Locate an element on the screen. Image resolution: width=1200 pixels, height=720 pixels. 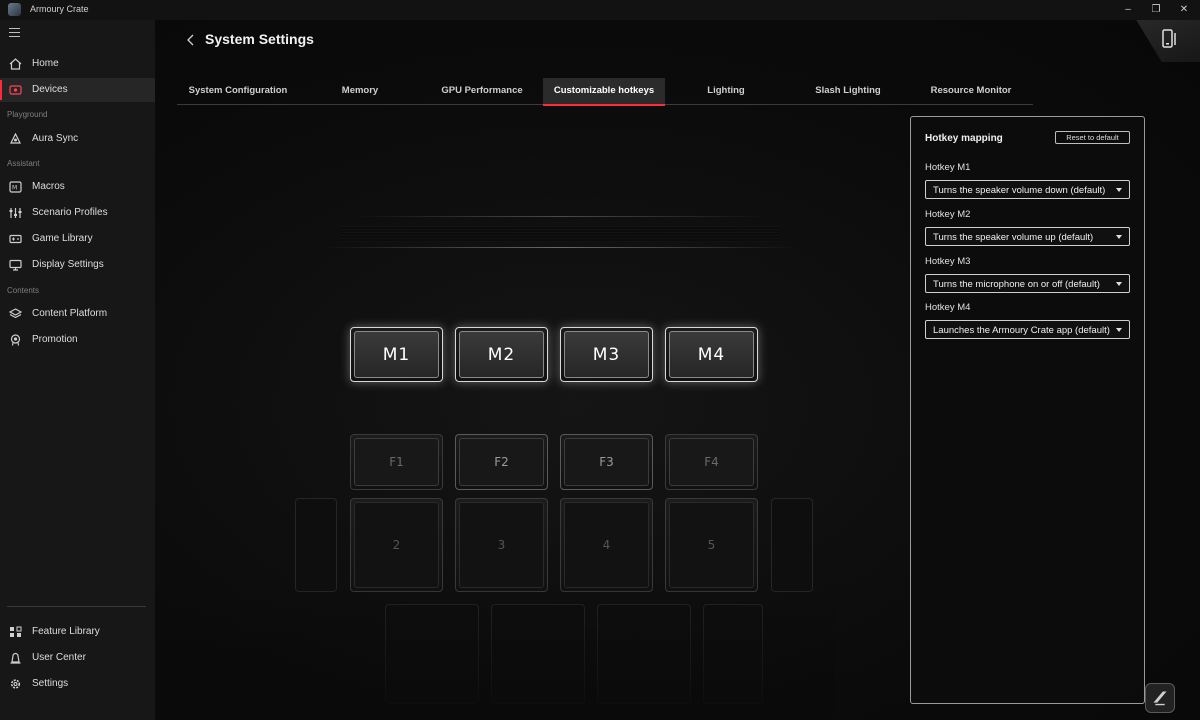
slash-shortcut-button is located at coordinates (1160, 698).